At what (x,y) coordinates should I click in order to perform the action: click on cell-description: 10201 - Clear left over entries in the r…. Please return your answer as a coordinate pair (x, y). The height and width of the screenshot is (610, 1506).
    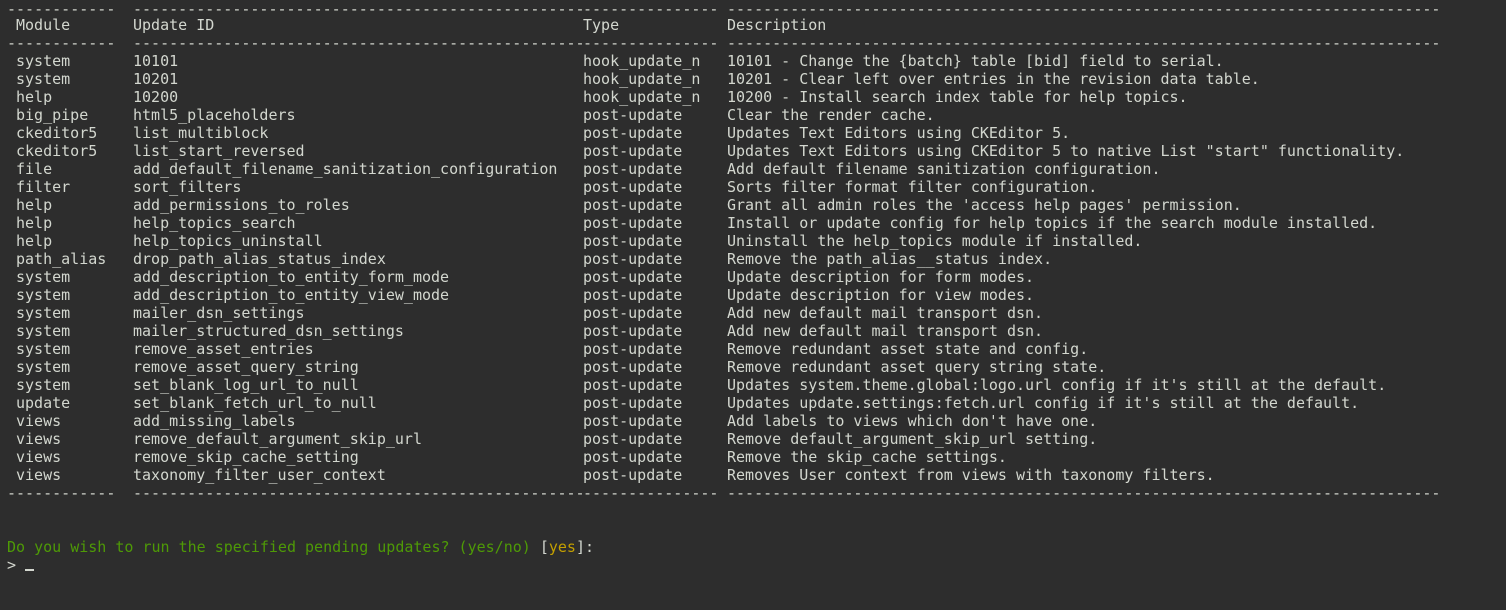
    Looking at the image, I should click on (993, 79).